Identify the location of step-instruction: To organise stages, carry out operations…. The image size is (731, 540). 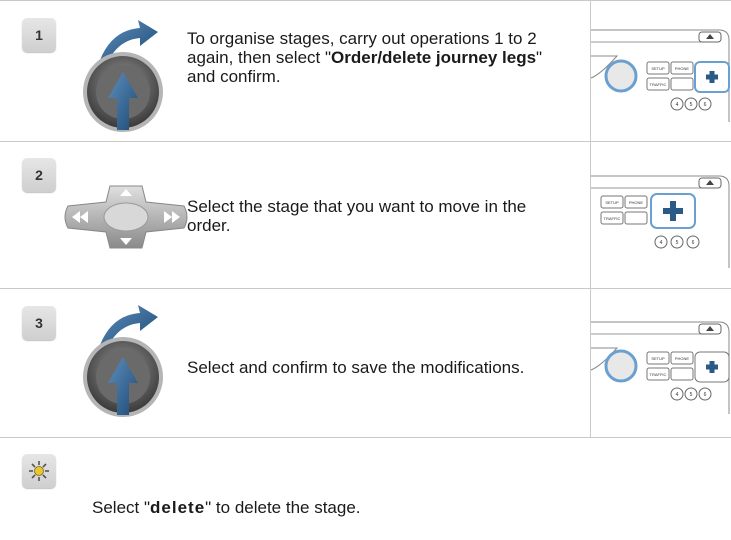
(365, 57).